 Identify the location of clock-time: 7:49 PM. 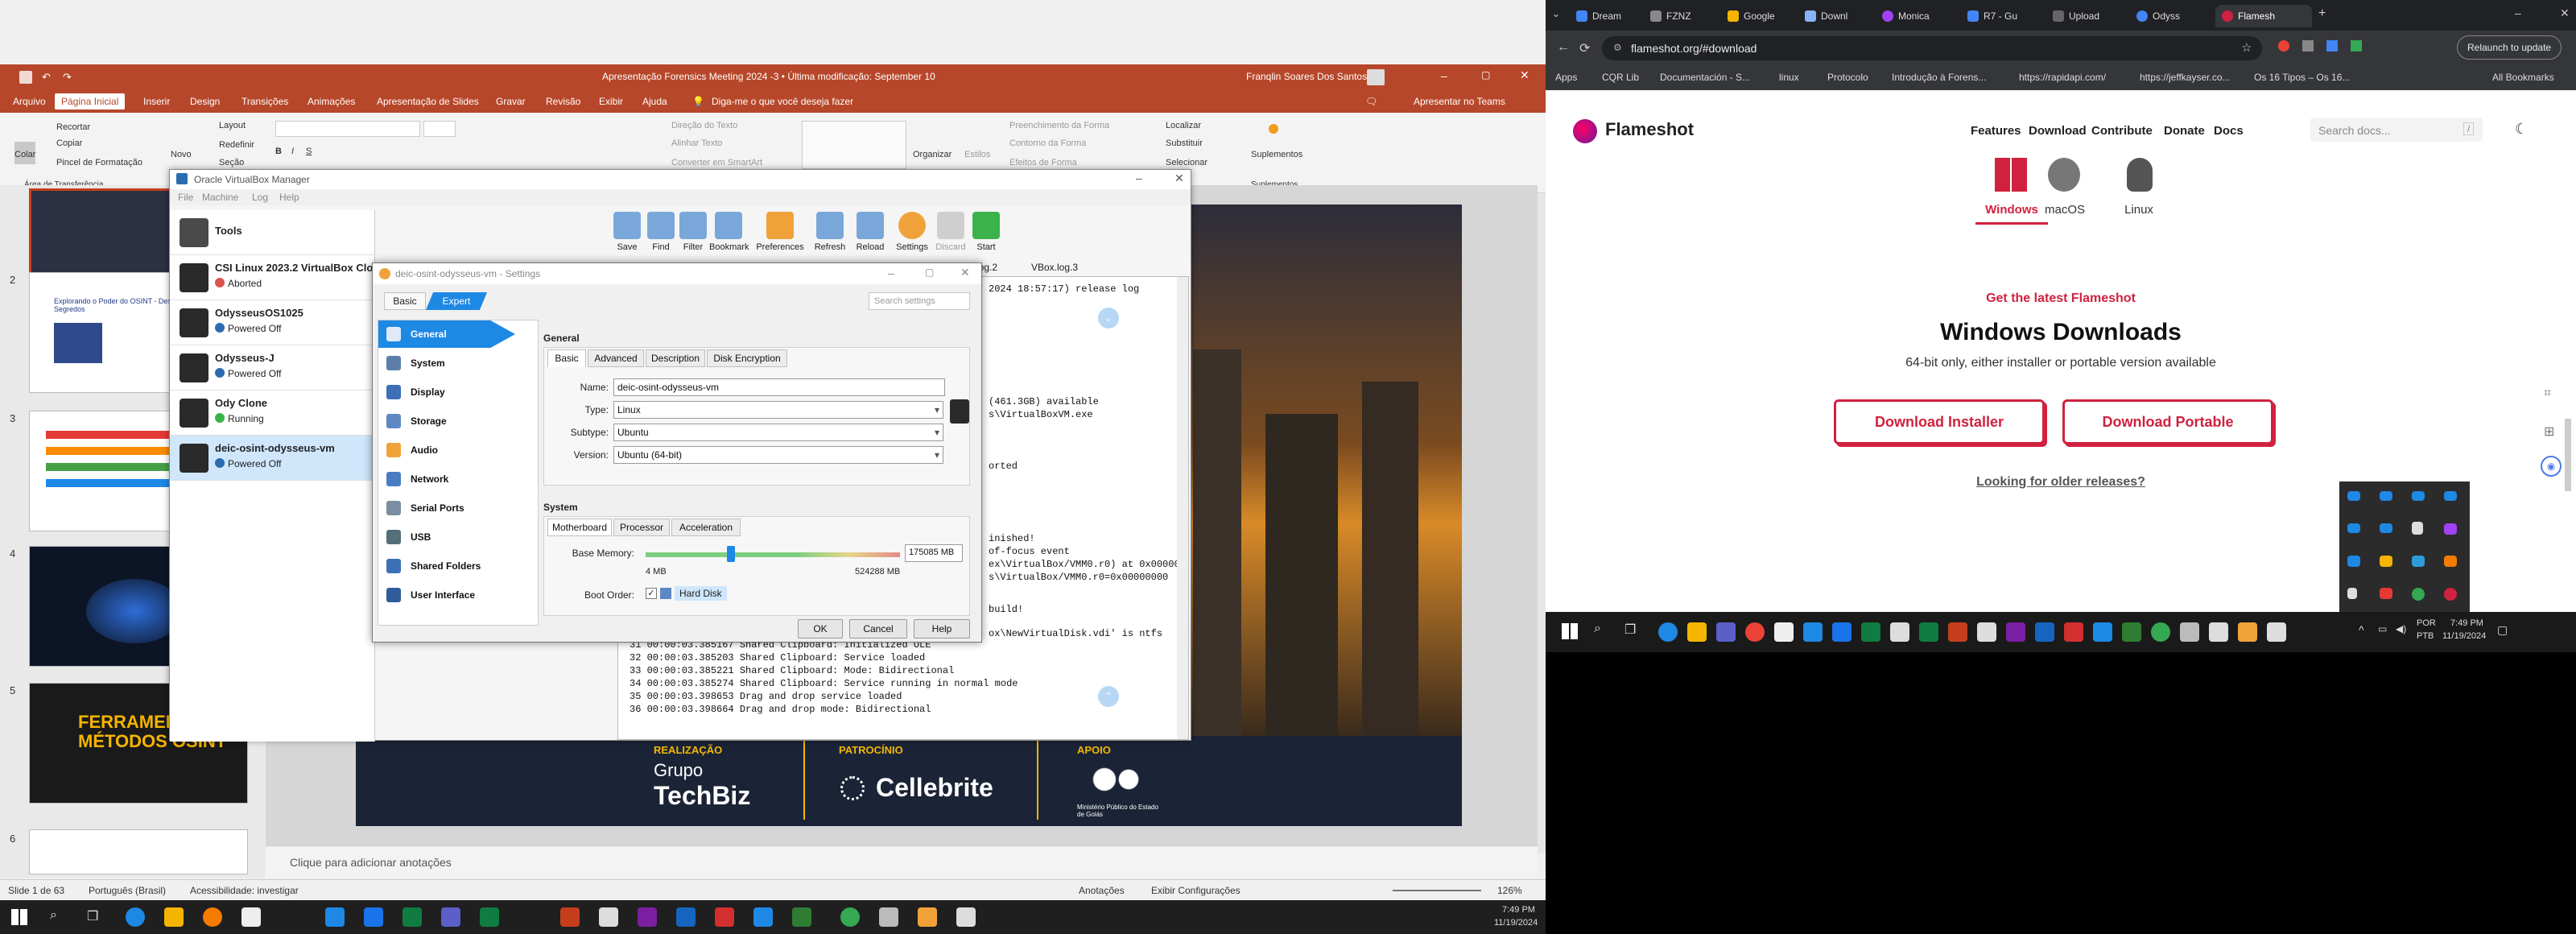
(2466, 623).